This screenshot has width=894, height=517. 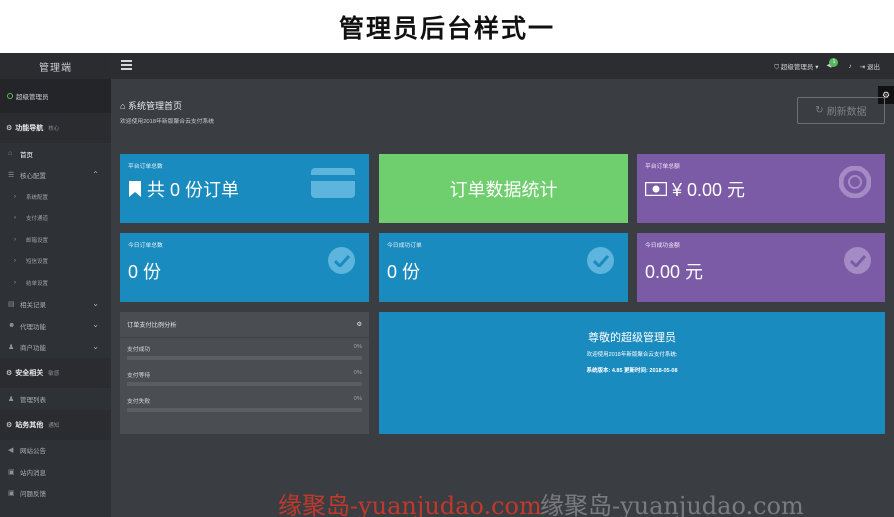 What do you see at coordinates (55, 154) in the screenshot?
I see `sidebar-item-home: ⌂ 首页` at bounding box center [55, 154].